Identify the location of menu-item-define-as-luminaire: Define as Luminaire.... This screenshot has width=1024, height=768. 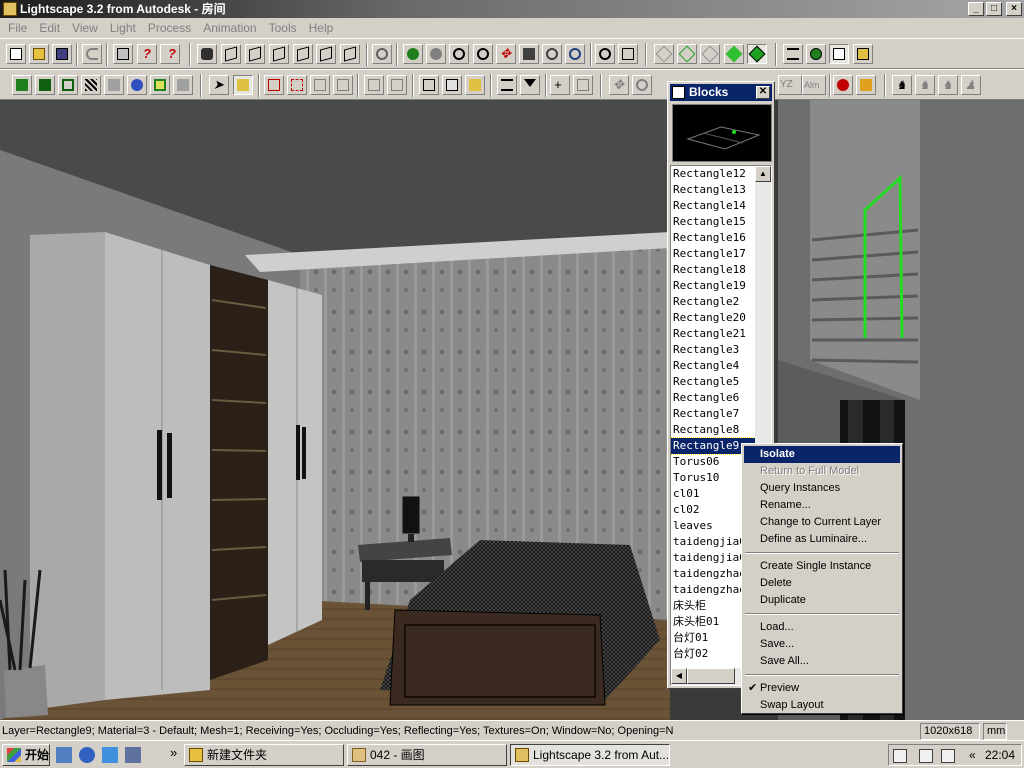
(822, 539).